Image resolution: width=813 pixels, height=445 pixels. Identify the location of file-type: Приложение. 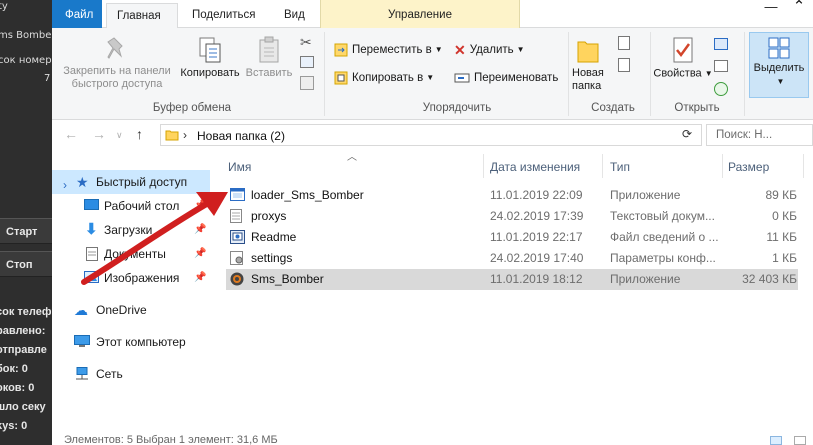
(645, 279).